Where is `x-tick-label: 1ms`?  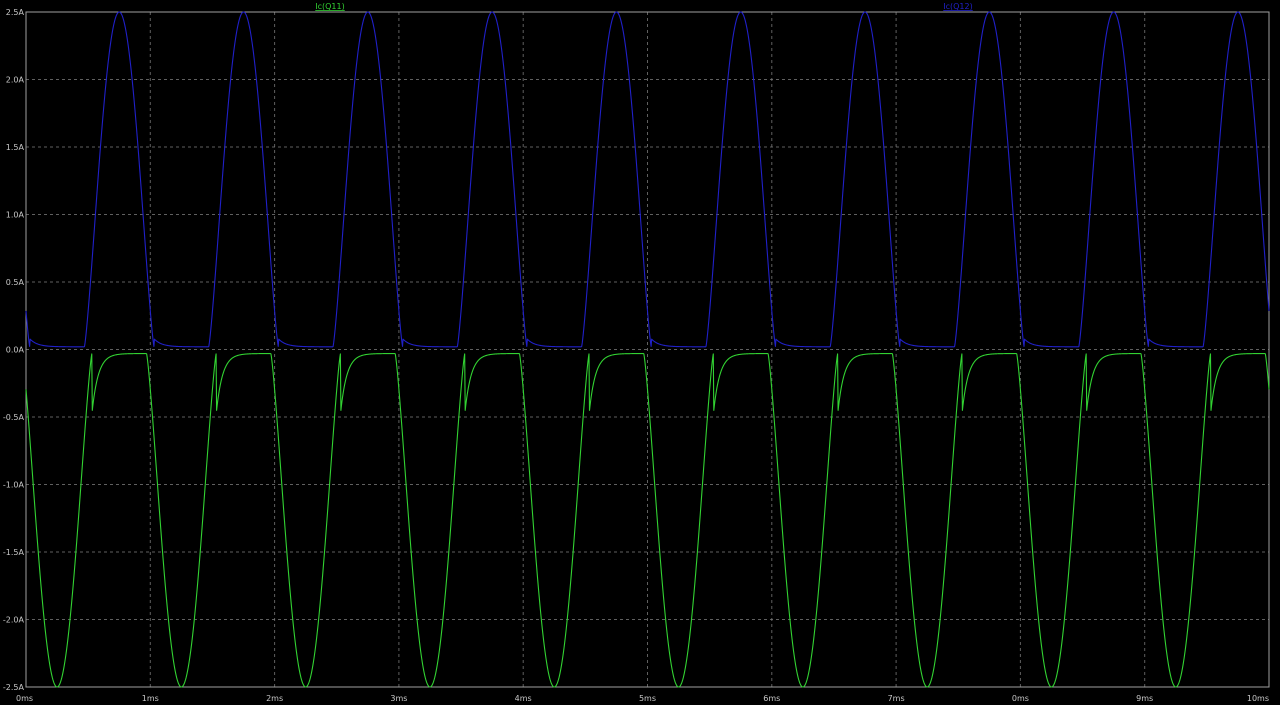 x-tick-label: 1ms is located at coordinates (150, 698).